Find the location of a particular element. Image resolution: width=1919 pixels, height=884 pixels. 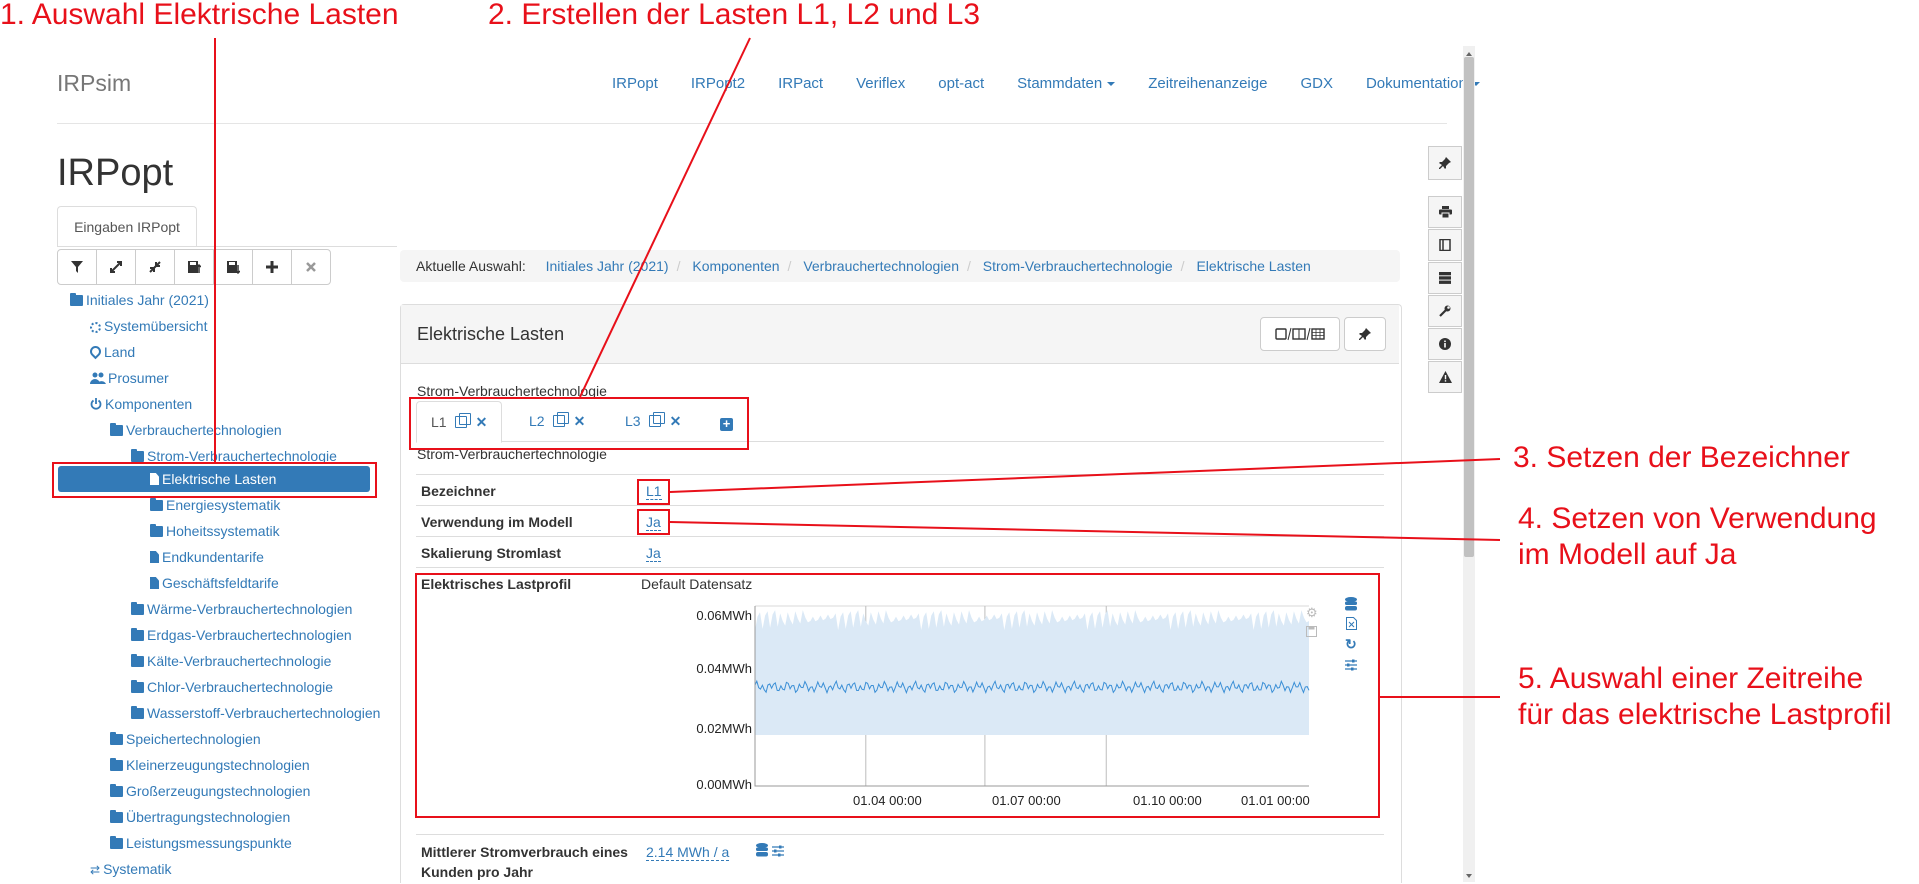

tree-item-land: Land is located at coordinates (111, 352).